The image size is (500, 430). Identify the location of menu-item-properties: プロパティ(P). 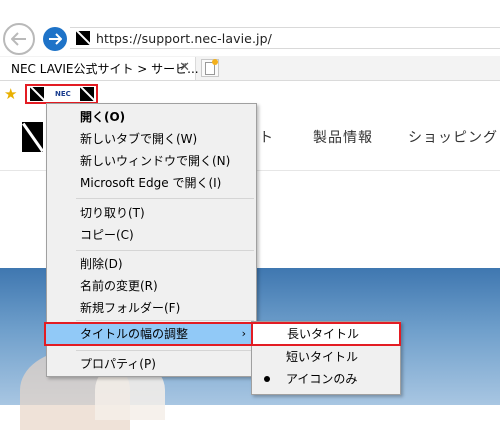
(151, 364).